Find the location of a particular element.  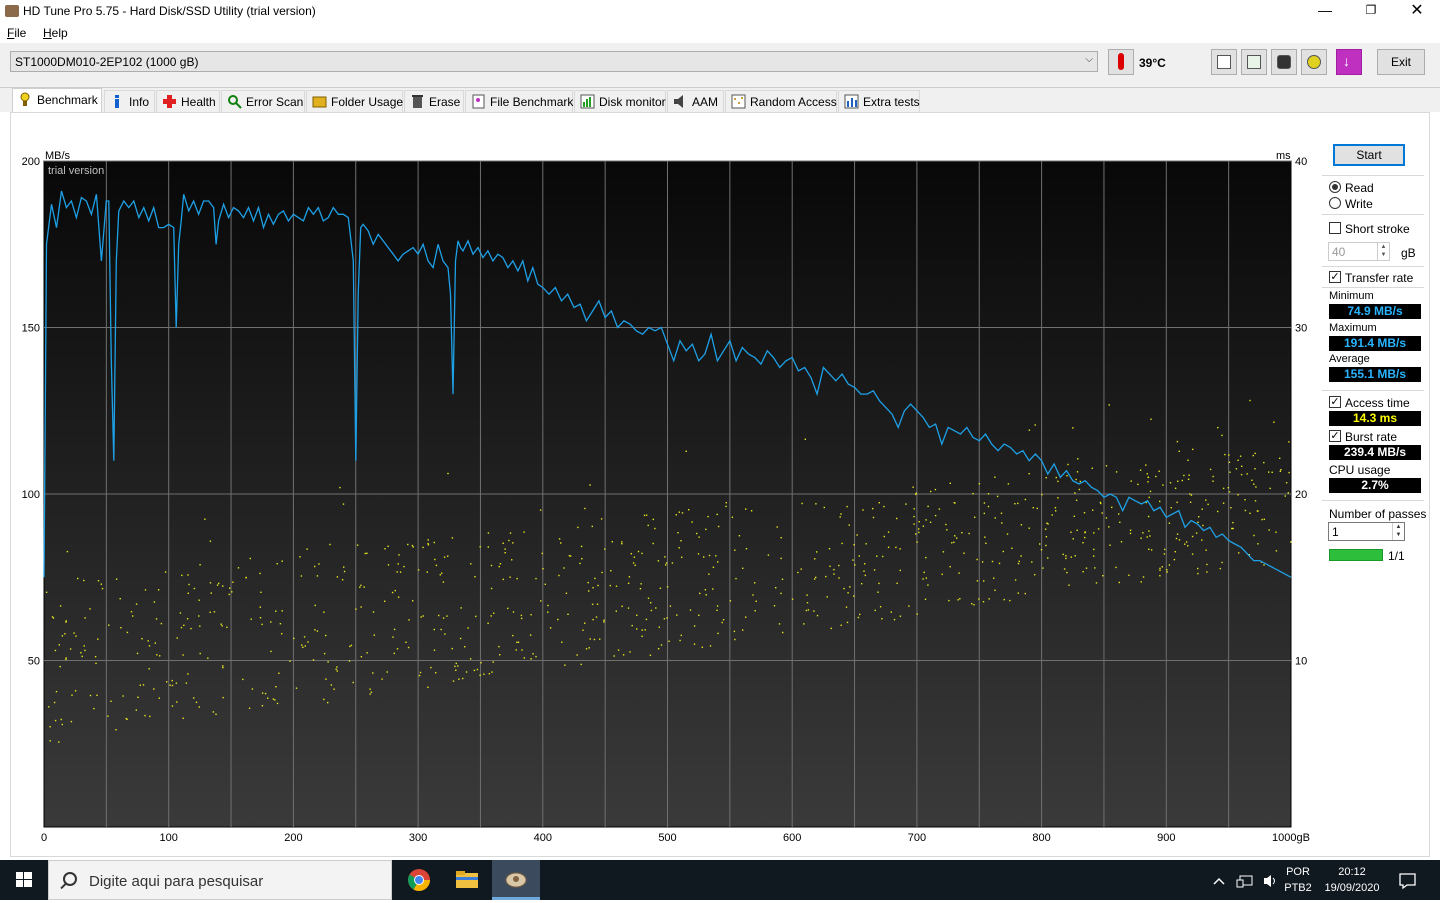

temperature-value: 39°C is located at coordinates (1152, 63).